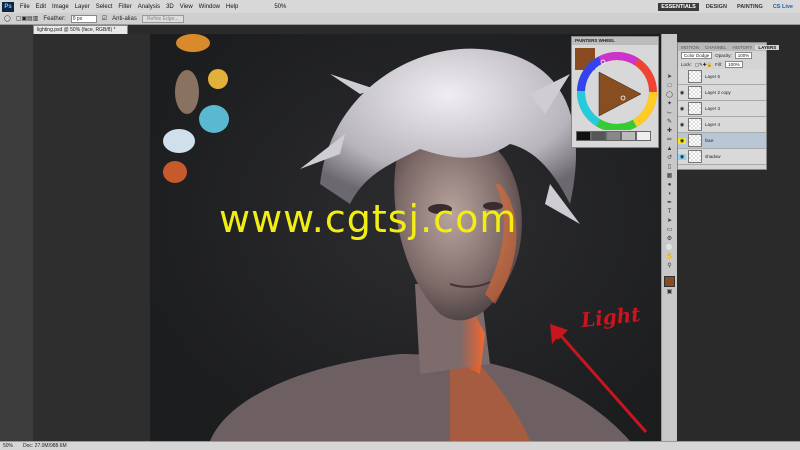  I want to click on lock-row: Lock: ▢✎✚🔒 Fill: 100%, so click(722, 64).